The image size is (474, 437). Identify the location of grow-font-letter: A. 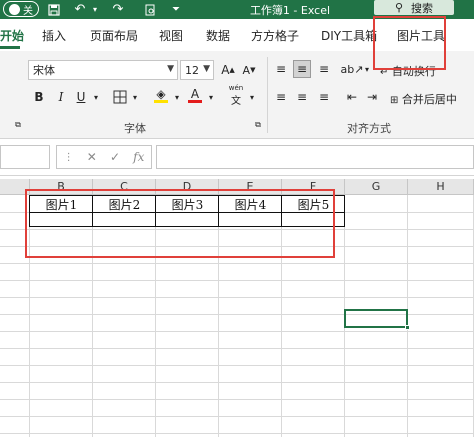
(225, 70).